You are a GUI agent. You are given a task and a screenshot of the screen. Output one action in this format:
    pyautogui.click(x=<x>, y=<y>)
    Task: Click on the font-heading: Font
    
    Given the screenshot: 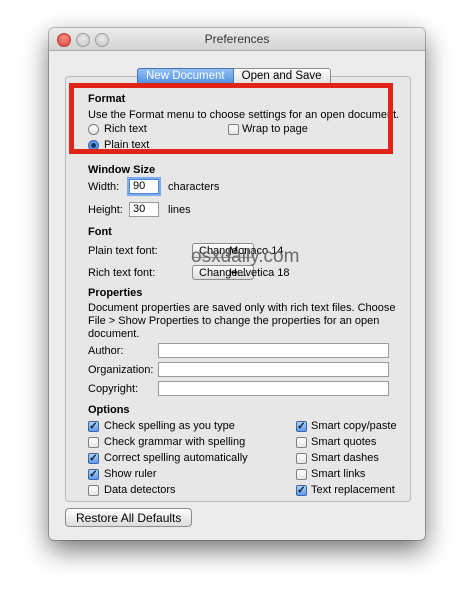 What is the action you would take?
    pyautogui.click(x=100, y=232)
    